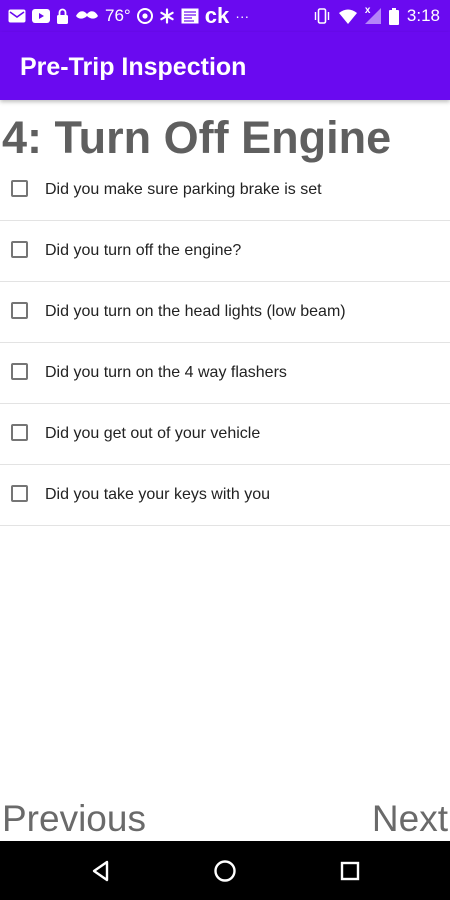 The height and width of the screenshot is (900, 450). I want to click on checklist-item: Did you get out of your vehicle, so click(225, 434).